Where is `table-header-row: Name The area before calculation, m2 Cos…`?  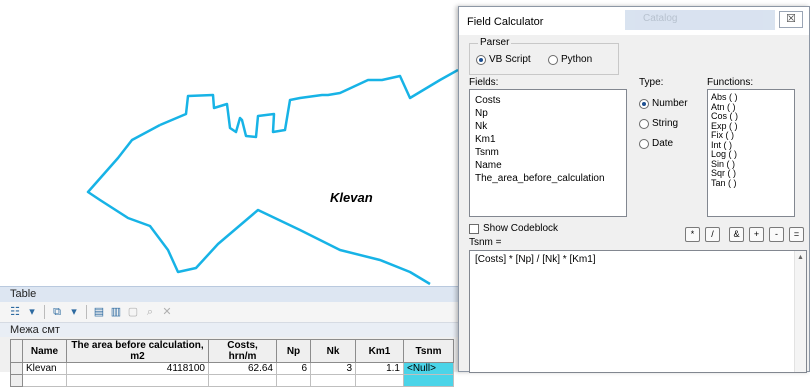 table-header-row: Name The area before calculation, m2 Cos… is located at coordinates (232, 351).